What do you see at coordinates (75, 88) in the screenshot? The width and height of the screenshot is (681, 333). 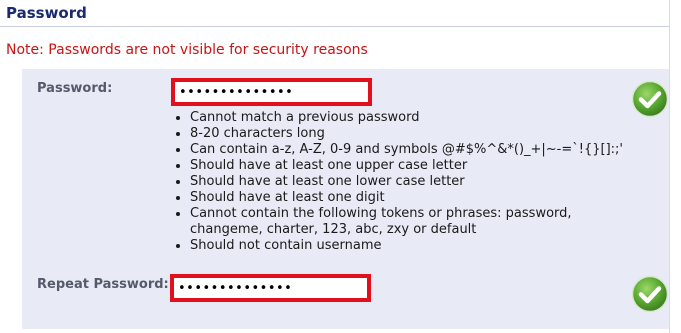 I see `password-label: Password:` at bounding box center [75, 88].